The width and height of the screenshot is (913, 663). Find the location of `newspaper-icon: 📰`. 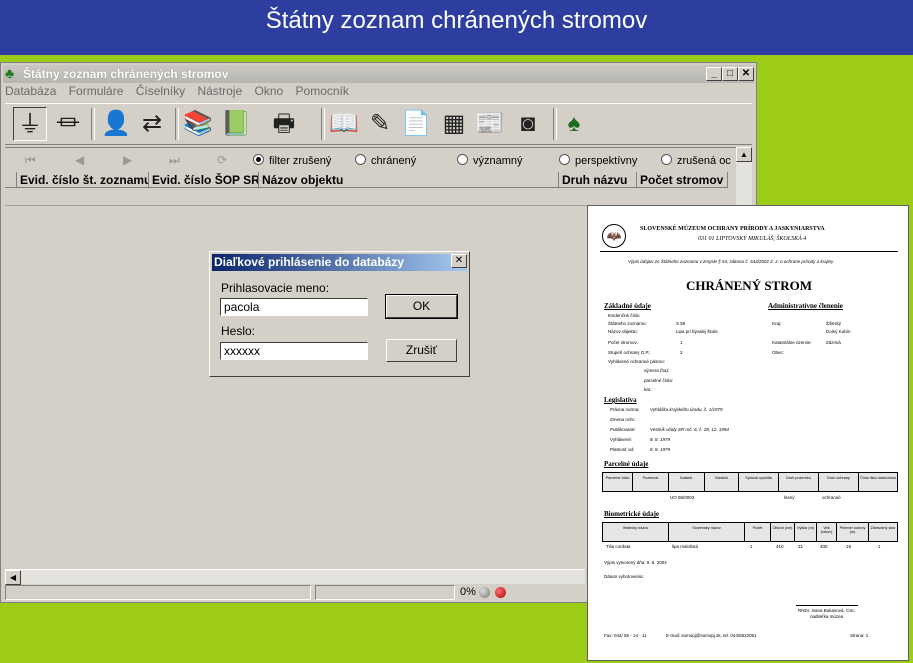

newspaper-icon: 📰 is located at coordinates (490, 124).